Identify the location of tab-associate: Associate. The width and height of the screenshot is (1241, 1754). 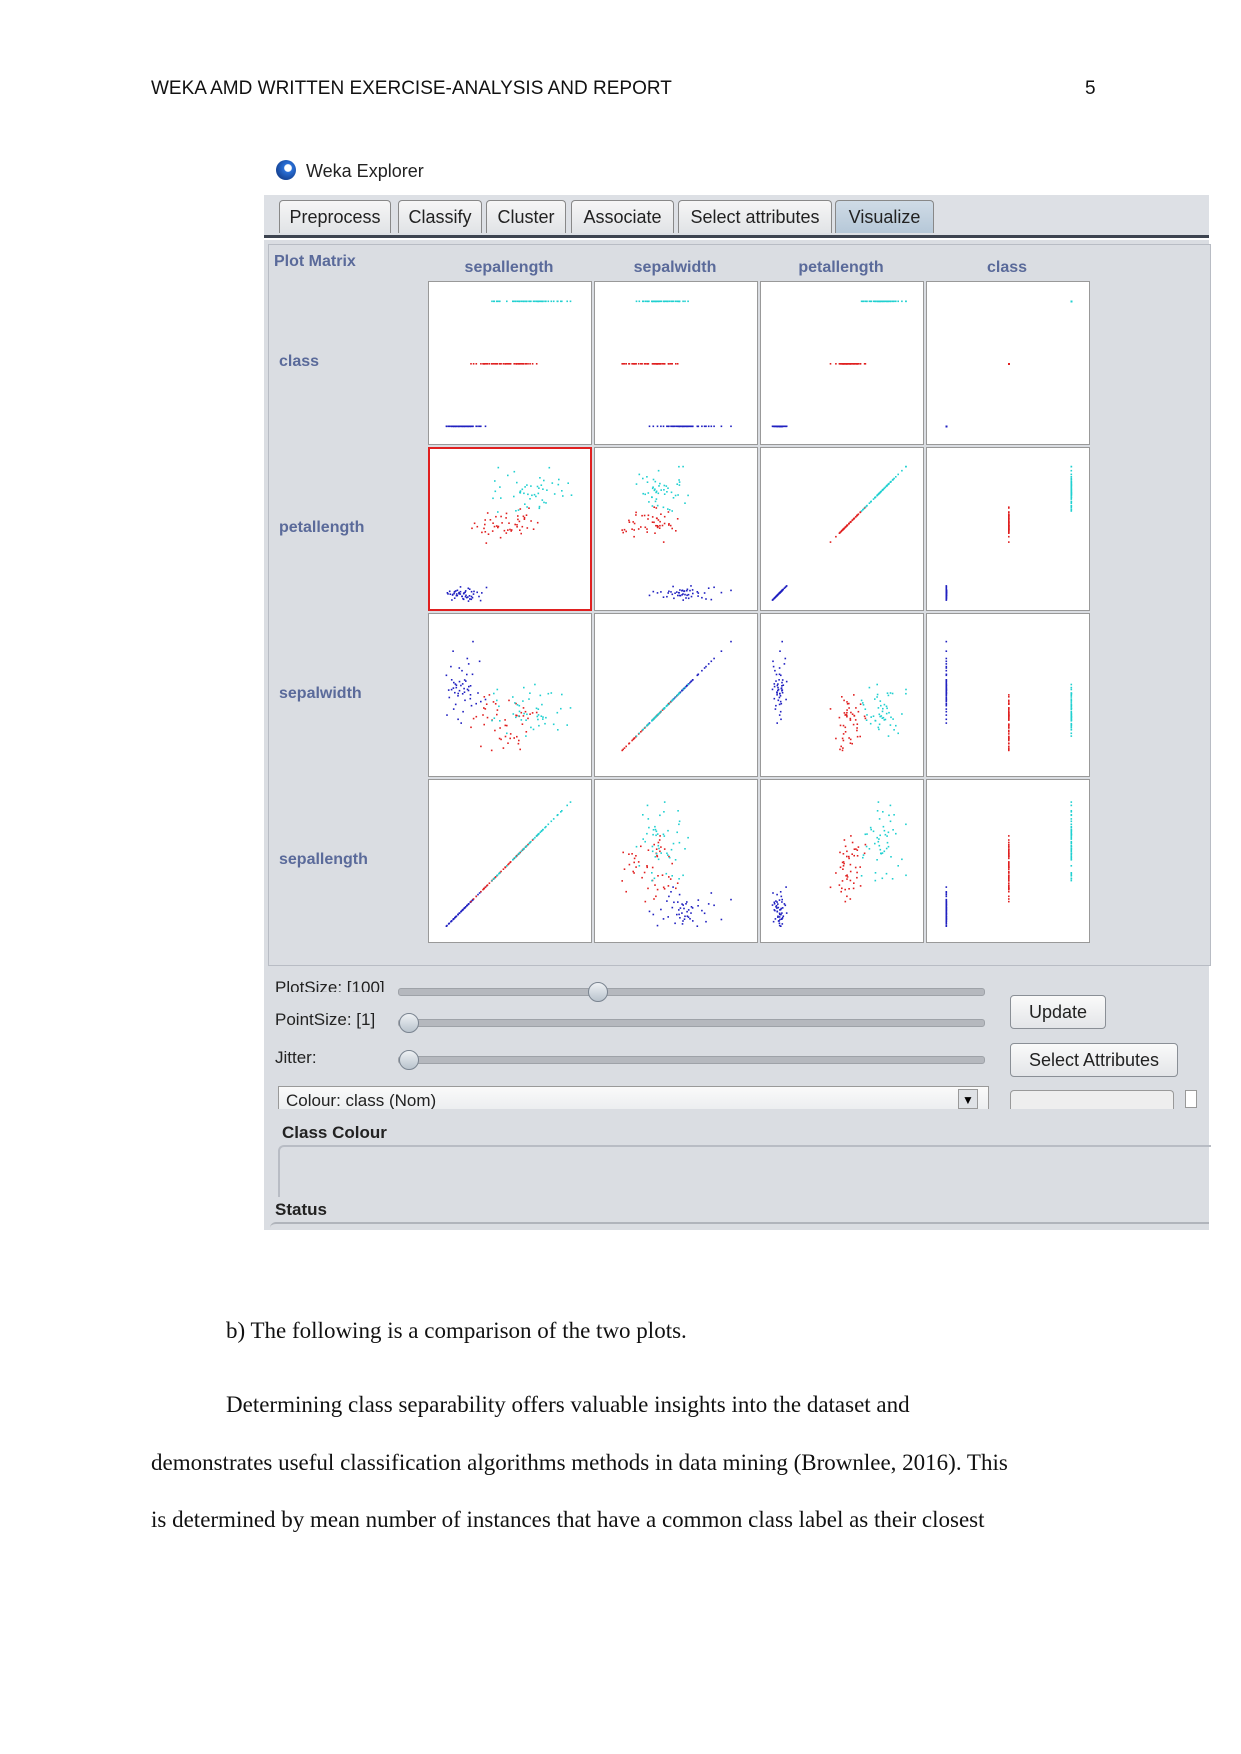
(622, 216).